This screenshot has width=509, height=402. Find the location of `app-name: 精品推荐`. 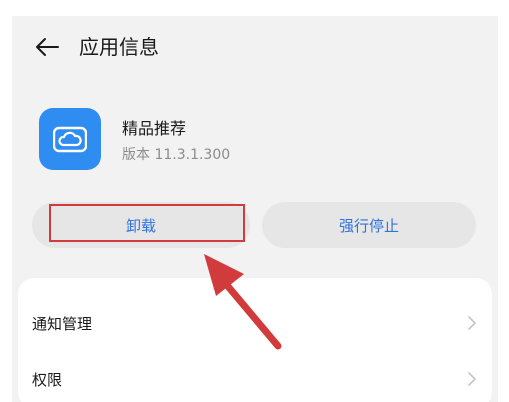

app-name: 精品推荐 is located at coordinates (154, 128).